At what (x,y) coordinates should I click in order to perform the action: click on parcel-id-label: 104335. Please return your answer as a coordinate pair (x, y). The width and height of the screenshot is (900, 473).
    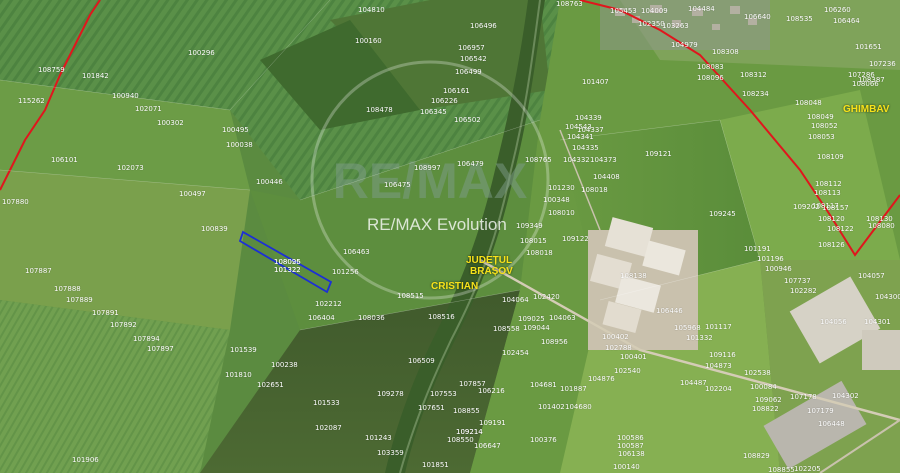
    Looking at the image, I should click on (585, 148).